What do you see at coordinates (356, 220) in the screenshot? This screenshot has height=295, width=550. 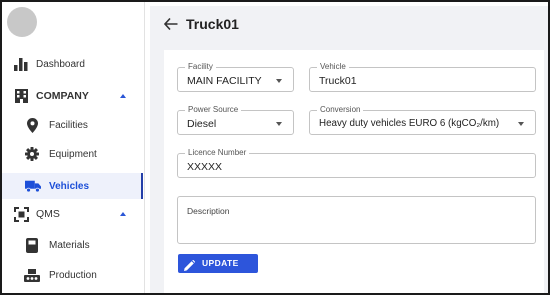 I see `description-field: Description` at bounding box center [356, 220].